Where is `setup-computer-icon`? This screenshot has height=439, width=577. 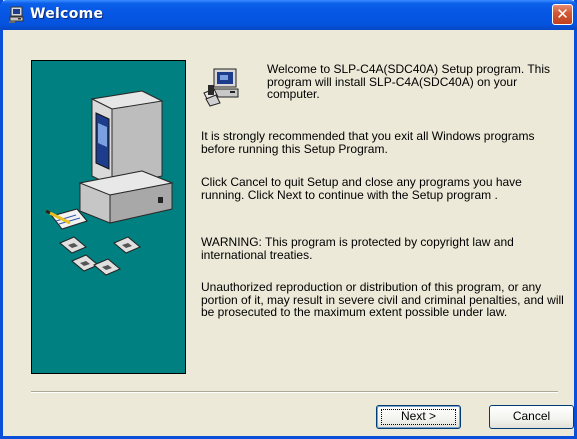 setup-computer-icon is located at coordinates (16, 14).